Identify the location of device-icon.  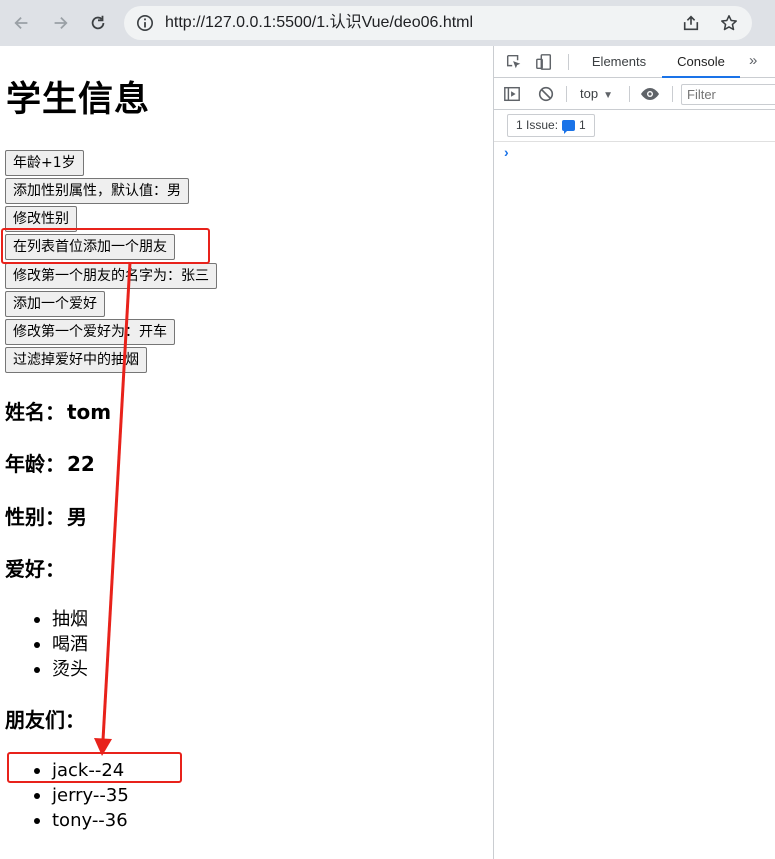
(544, 62).